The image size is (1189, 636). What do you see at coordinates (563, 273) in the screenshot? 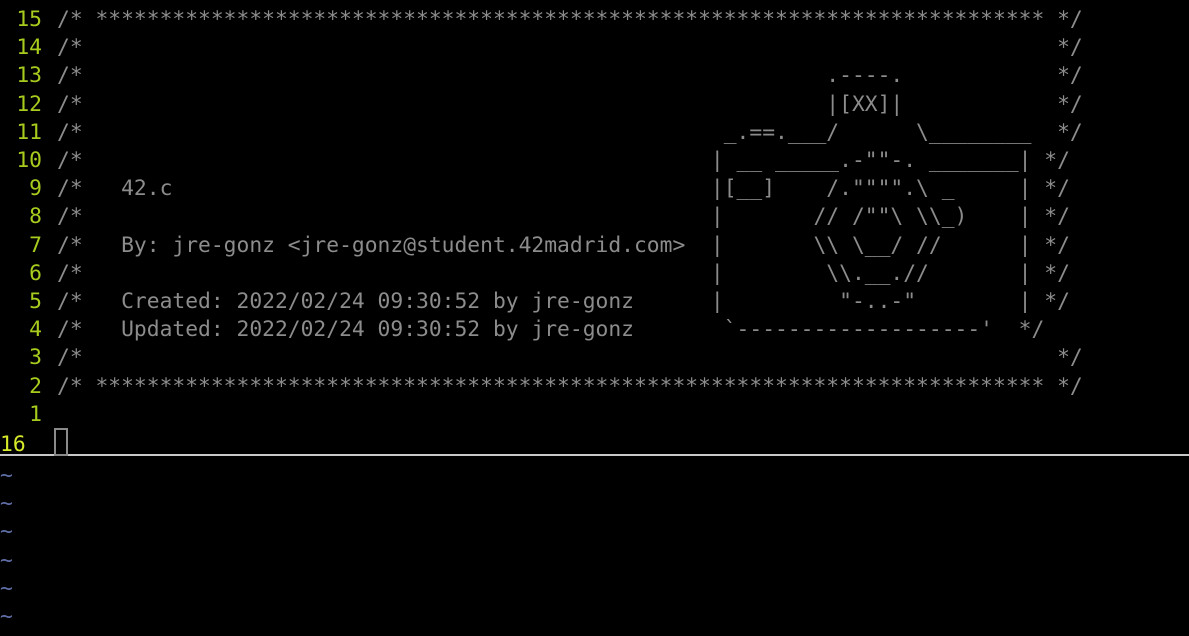
I see `line-text: /* | \\.__.// | */` at bounding box center [563, 273].